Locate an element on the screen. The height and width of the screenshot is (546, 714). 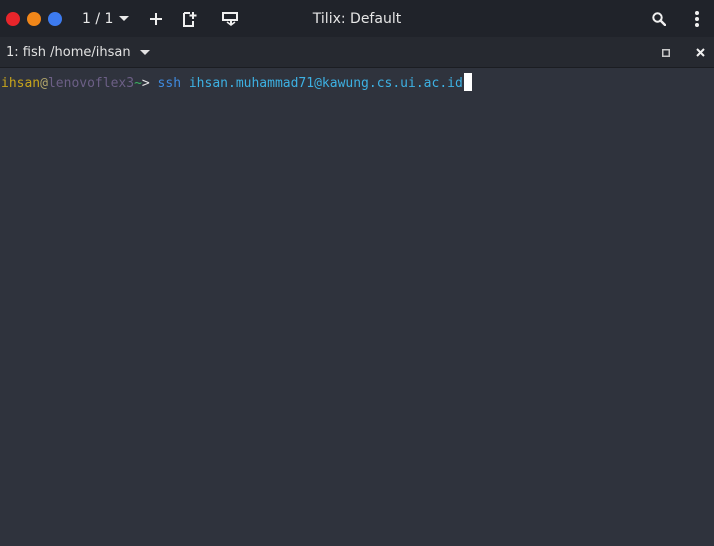
command-argument: ihsan.muhammad71@kawung.cs.ui.ac.id is located at coordinates (325, 83).